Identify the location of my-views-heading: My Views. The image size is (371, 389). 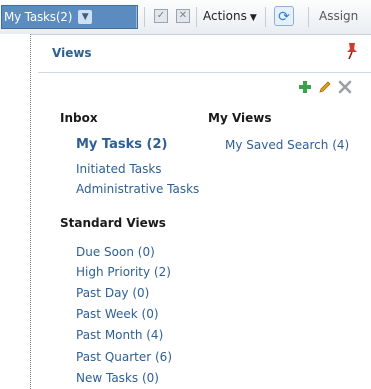
(240, 118).